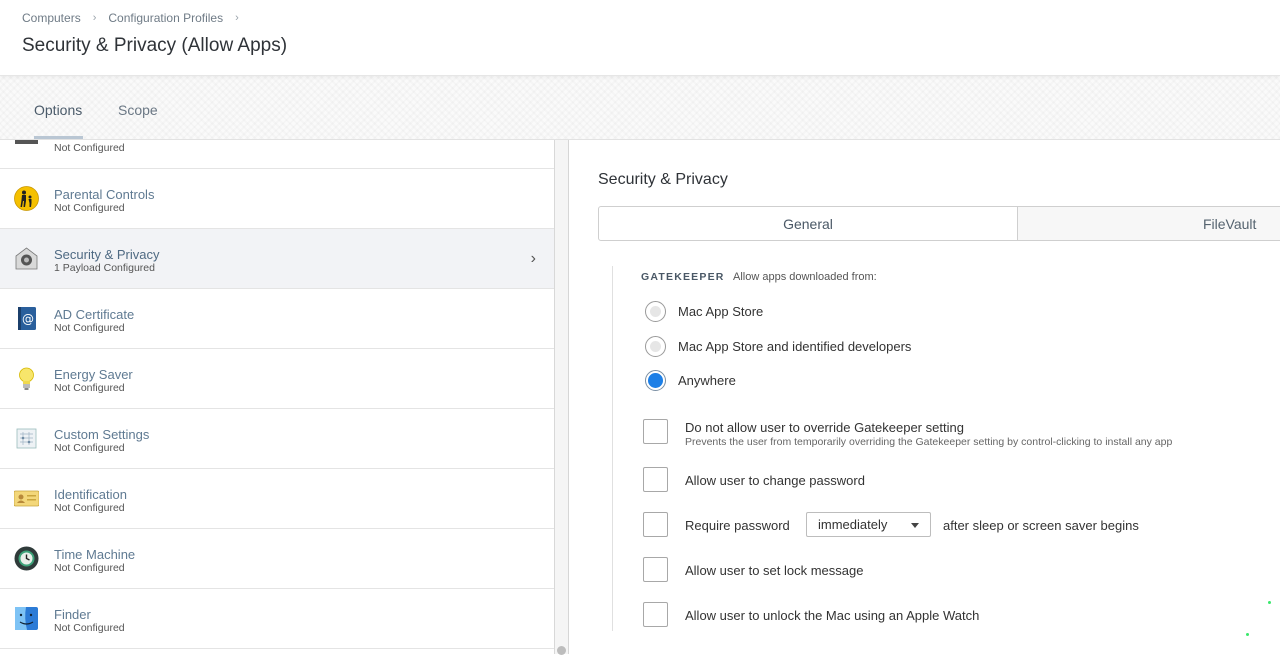  I want to click on payload-name: Security & Privacy, so click(107, 254).